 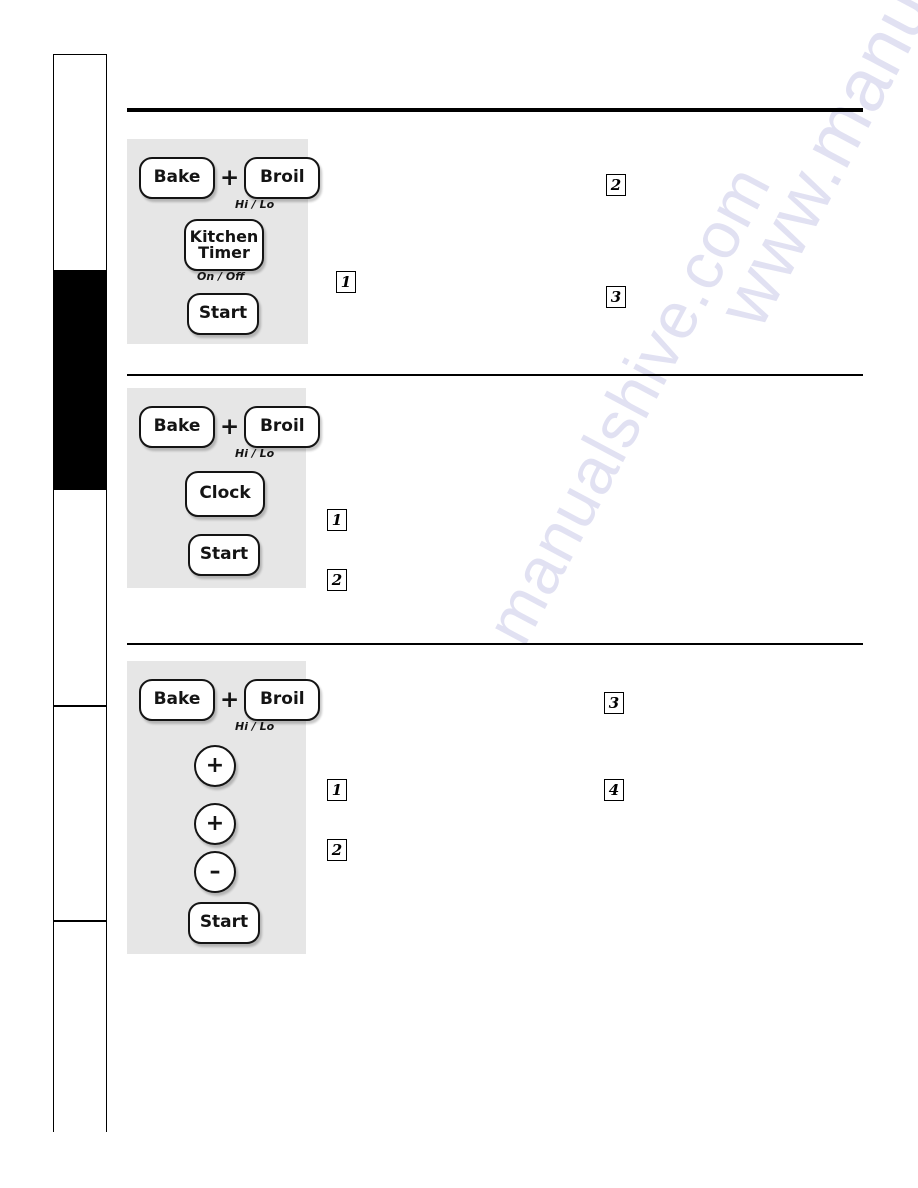 What do you see at coordinates (495, 110) in the screenshot?
I see `rule-top` at bounding box center [495, 110].